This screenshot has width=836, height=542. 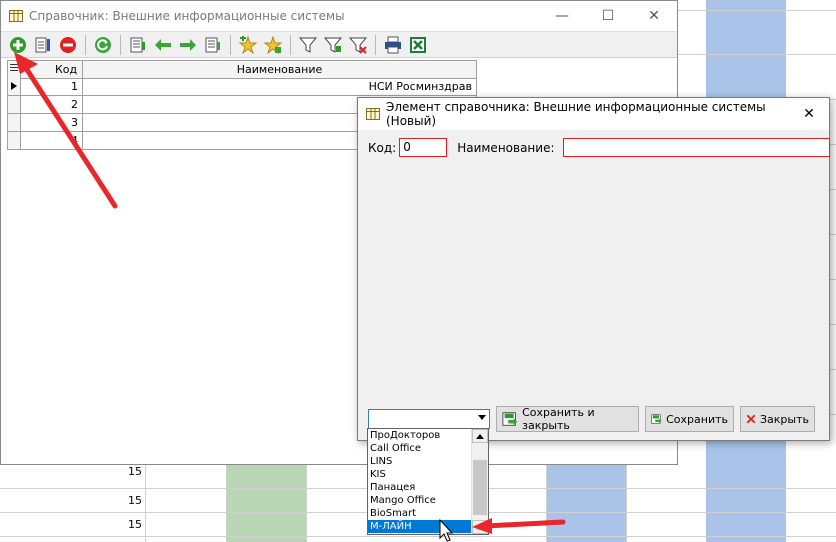 I want to click on dropdown-option: KIS, so click(x=419, y=474).